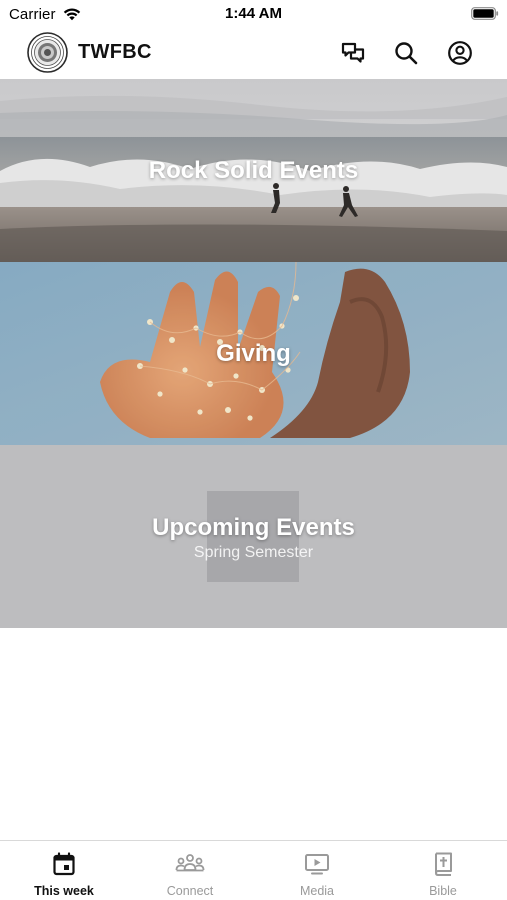  Describe the element at coordinates (190, 891) in the screenshot. I see `tab-label: Connect` at that location.